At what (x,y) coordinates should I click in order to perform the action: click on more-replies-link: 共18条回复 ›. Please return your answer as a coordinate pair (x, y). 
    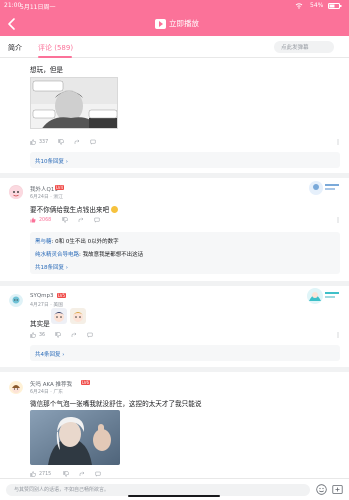
    Looking at the image, I should click on (51, 267).